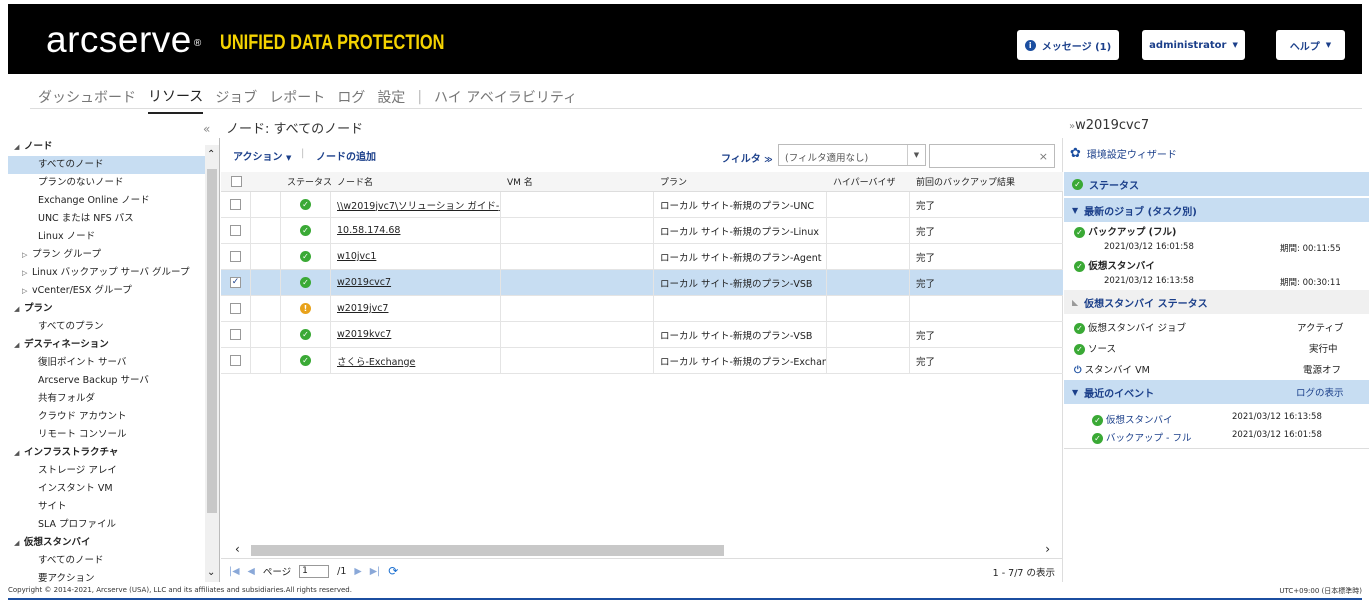  What do you see at coordinates (1216, 302) in the screenshot?
I see `vsb-status-header: ◣ 仮想スタンバイ ステータス` at bounding box center [1216, 302].